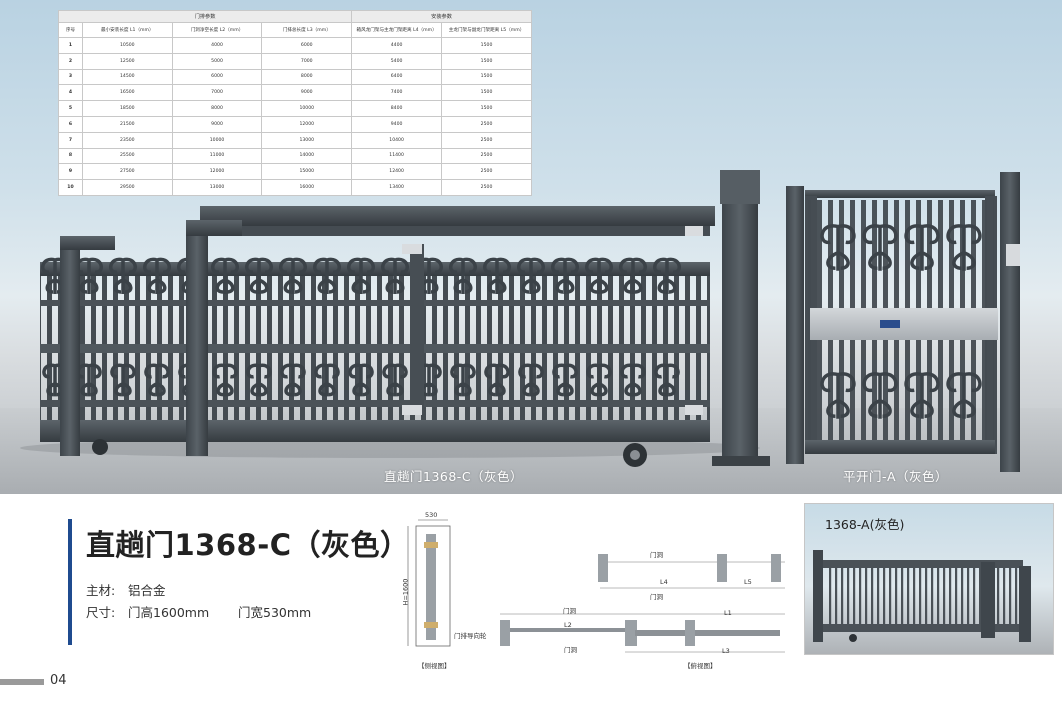 The height and width of the screenshot is (720, 1062). Describe the element at coordinates (70, 140) in the screenshot. I see `row-index-cell: 7` at that location.